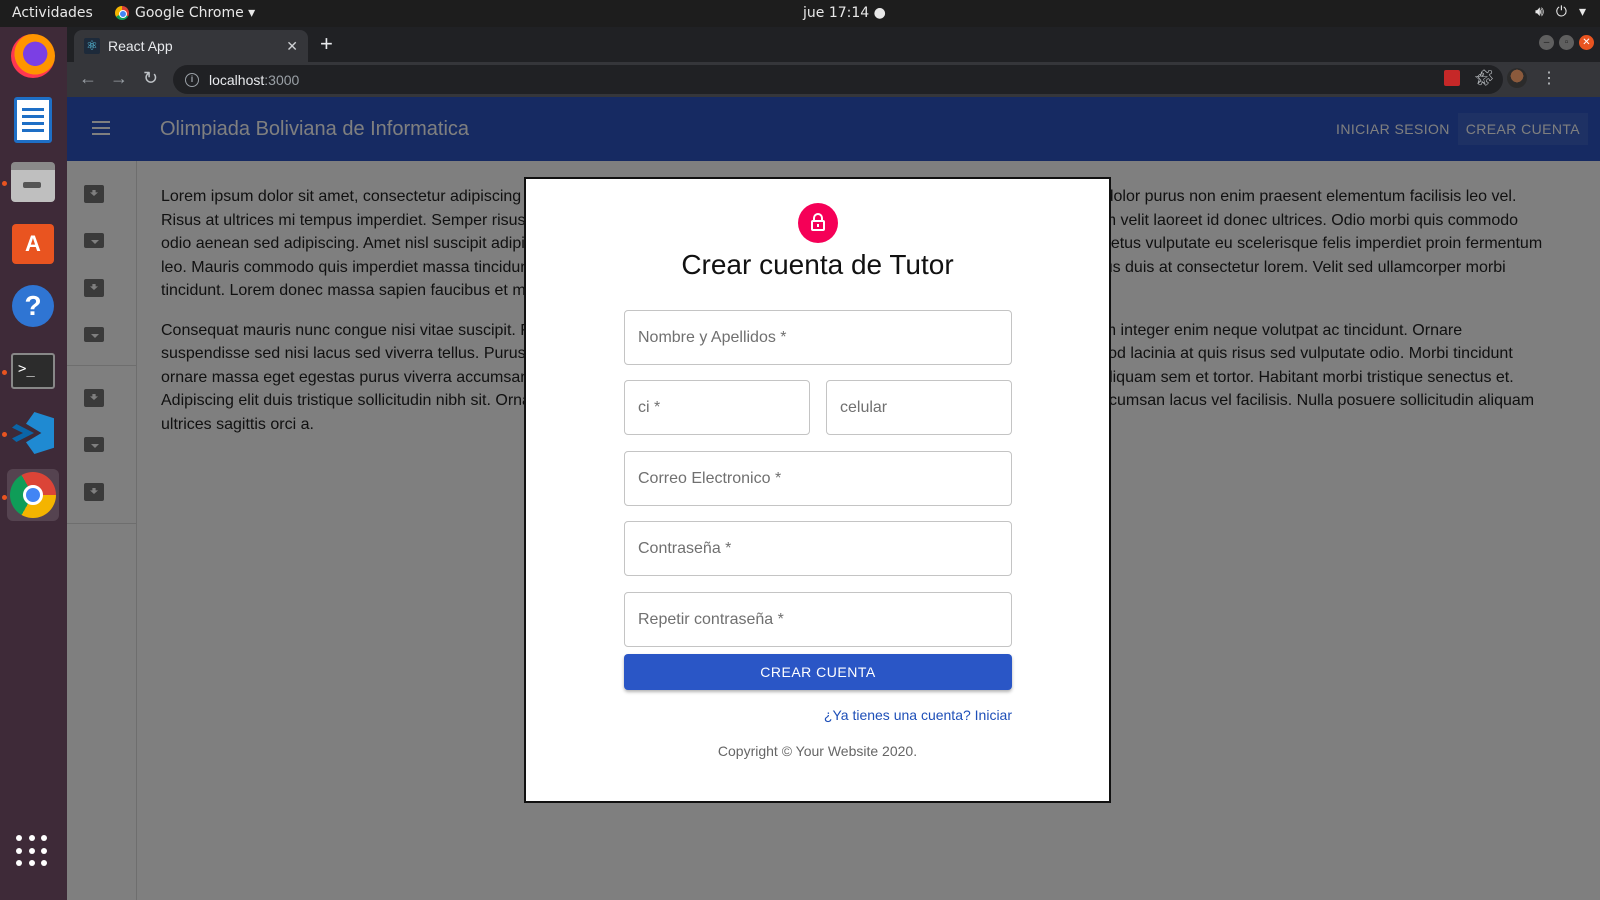 Image resolution: width=1600 pixels, height=900 pixels. I want to click on dock-software: A, so click(33, 244).